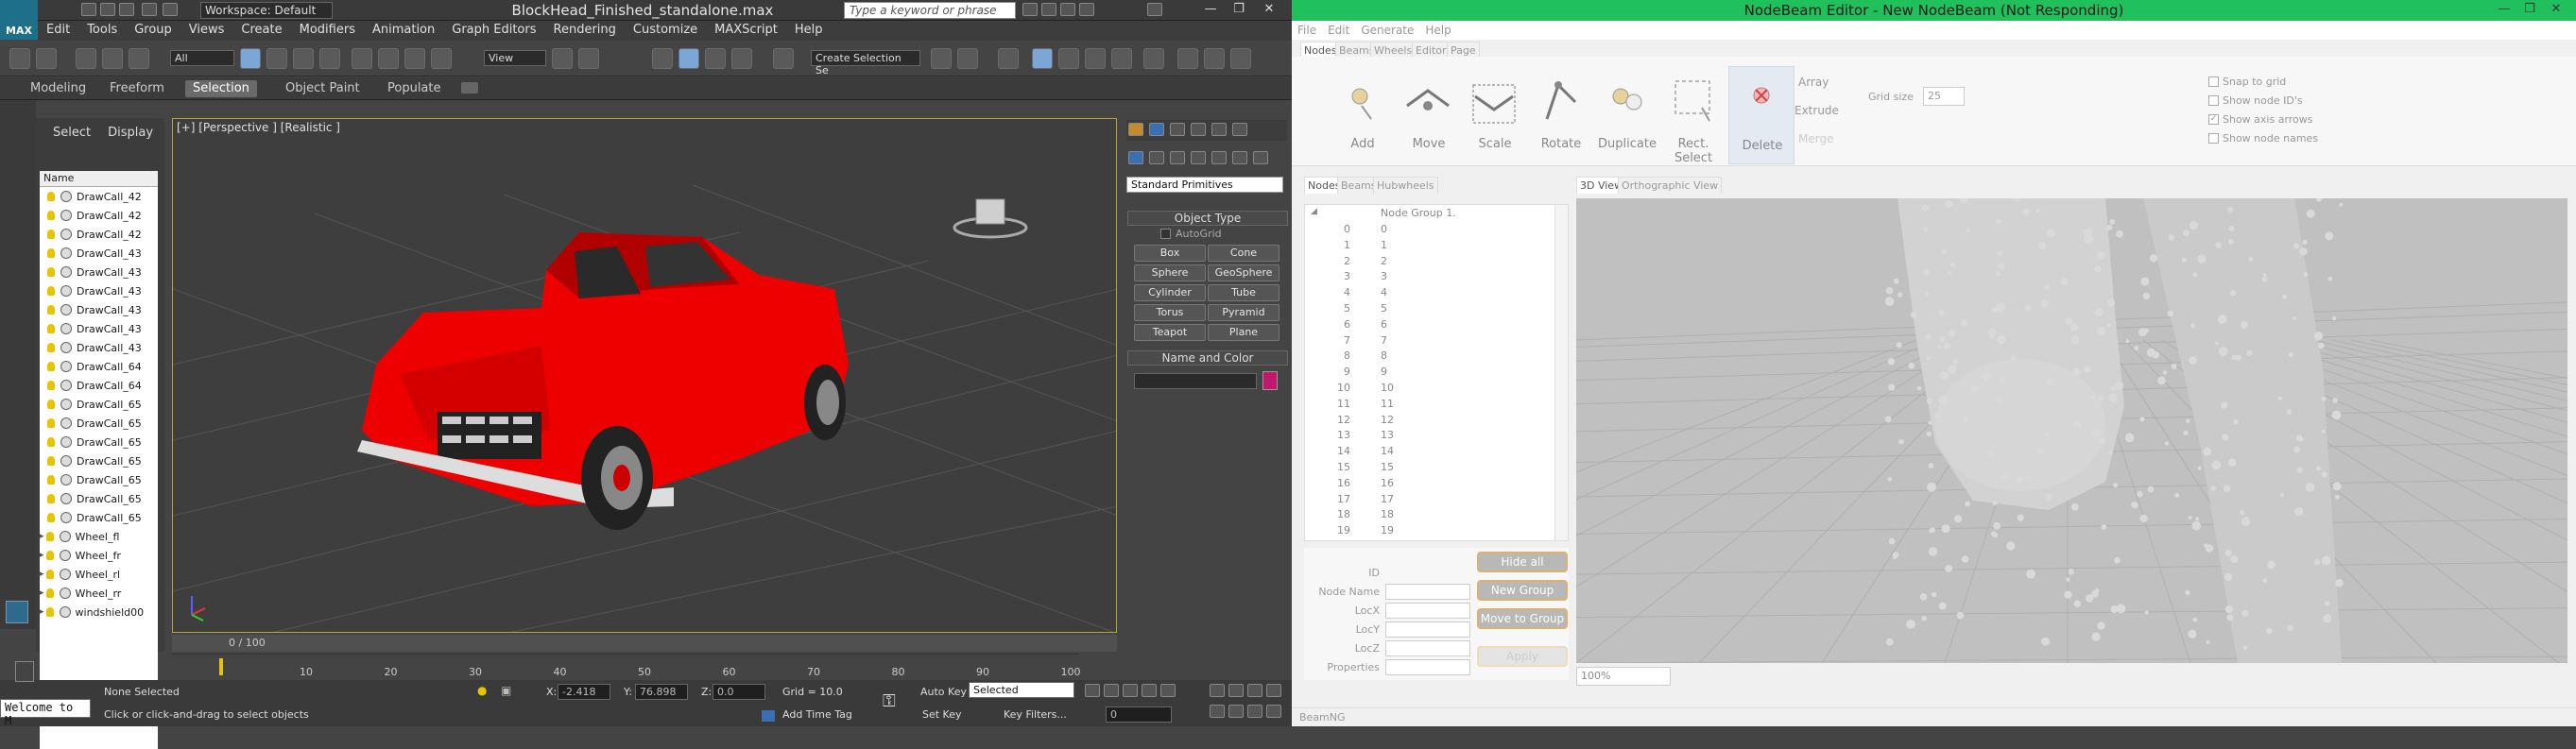 This screenshot has height=749, width=2576. Describe the element at coordinates (99, 593) in the screenshot. I see `scene-object-row: ▸ Wheel_rr` at that location.